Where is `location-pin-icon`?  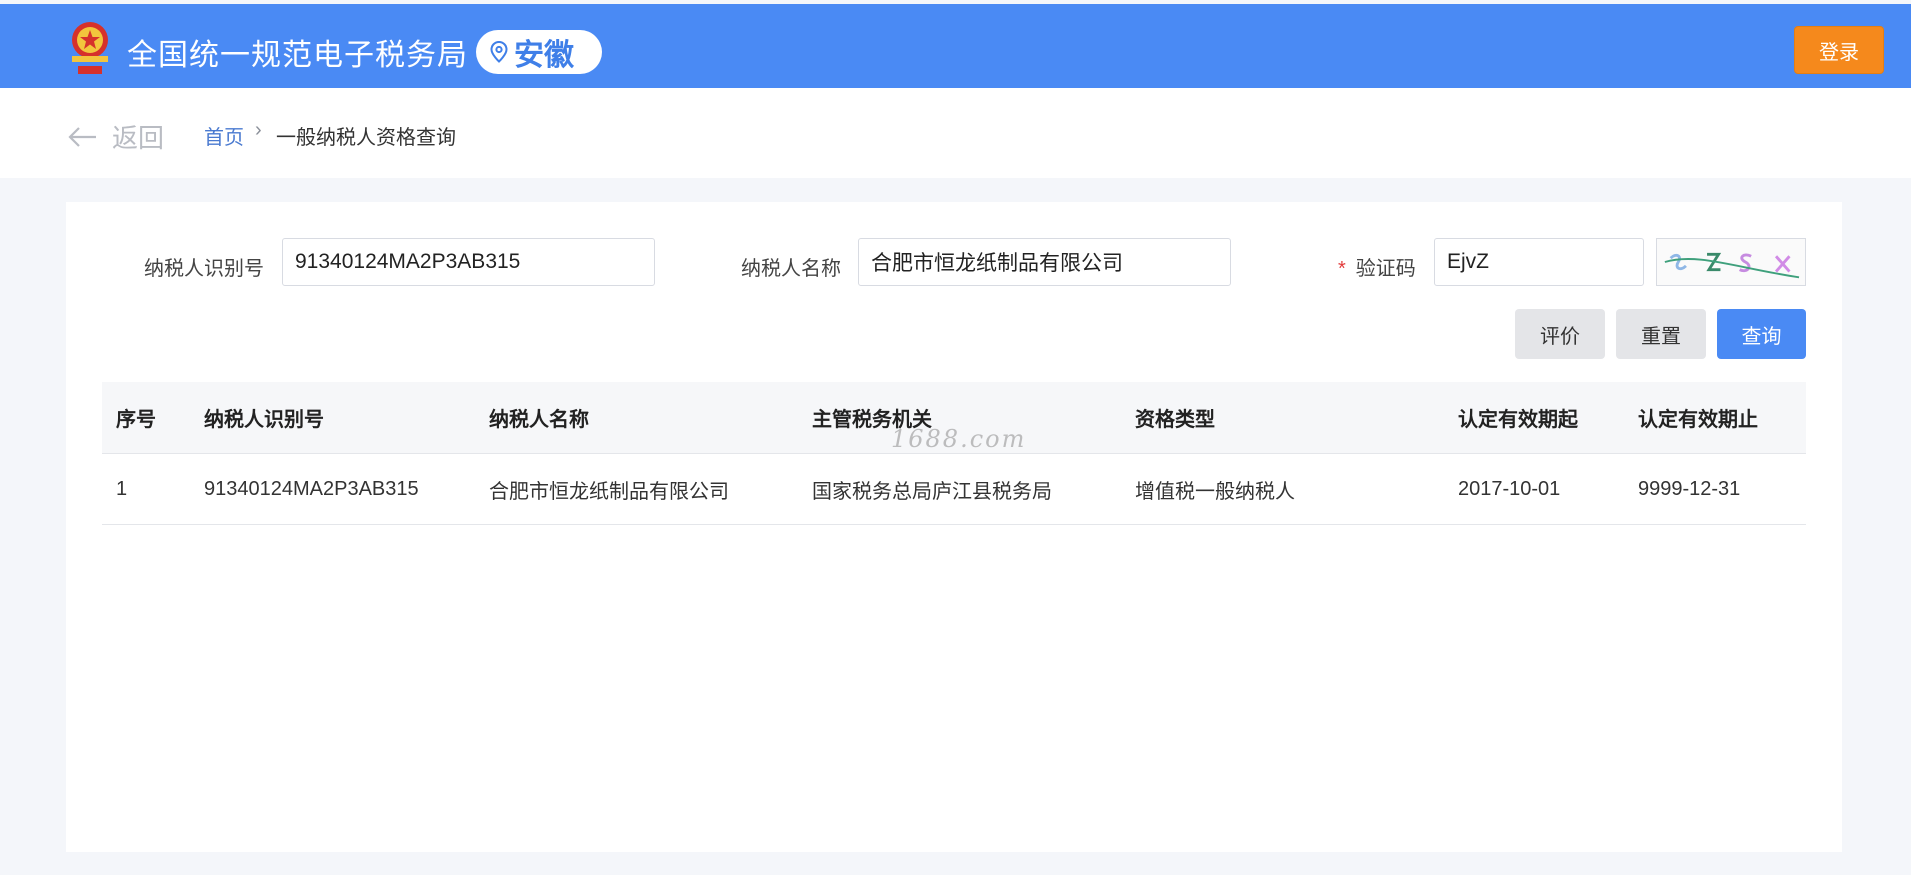
location-pin-icon is located at coordinates (499, 52).